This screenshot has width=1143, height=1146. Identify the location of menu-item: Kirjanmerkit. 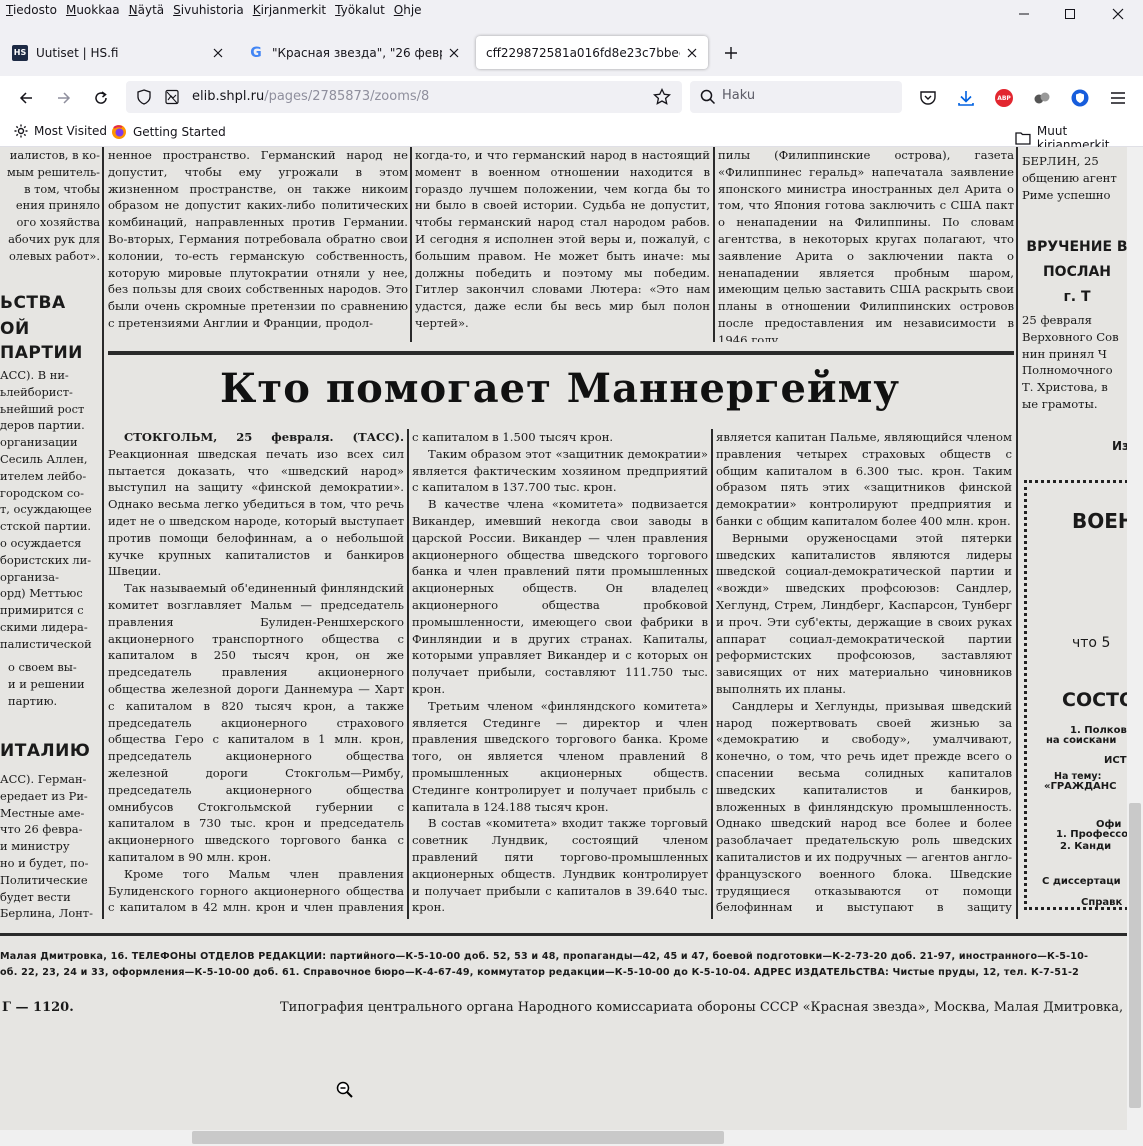
(289, 10).